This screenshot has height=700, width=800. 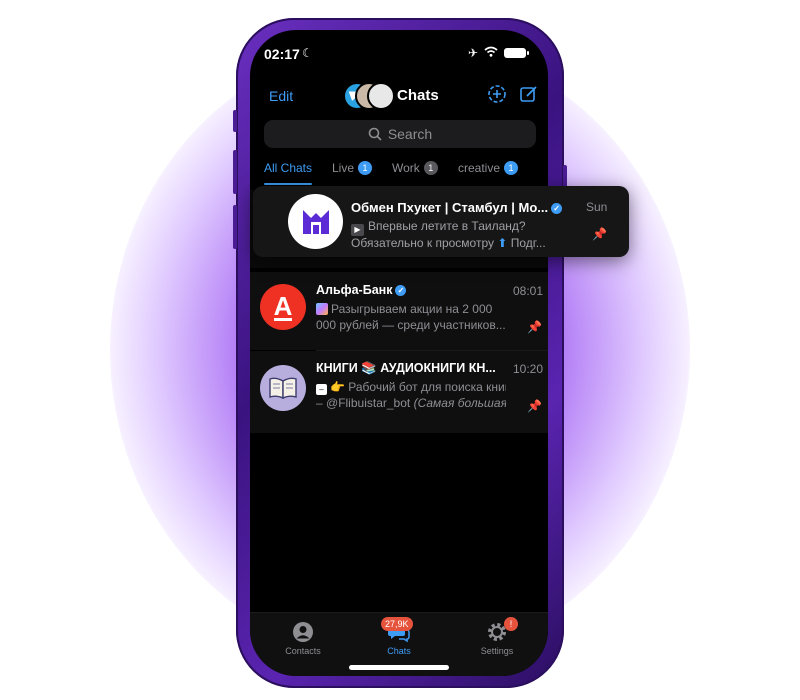 I want to click on tab-label: Settings, so click(x=497, y=651).